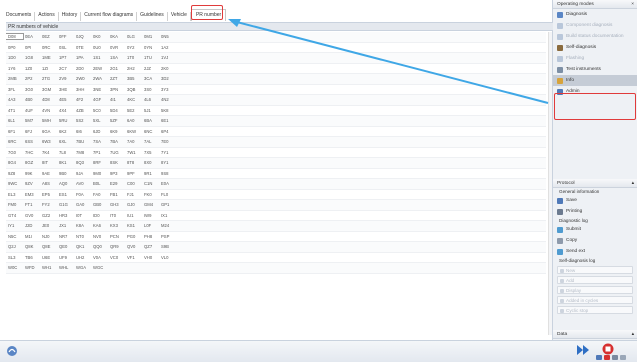 The height and width of the screenshot is (362, 637). Describe the element at coordinates (48, 162) in the screenshot. I see `pr-number-cell: 8IT` at that location.